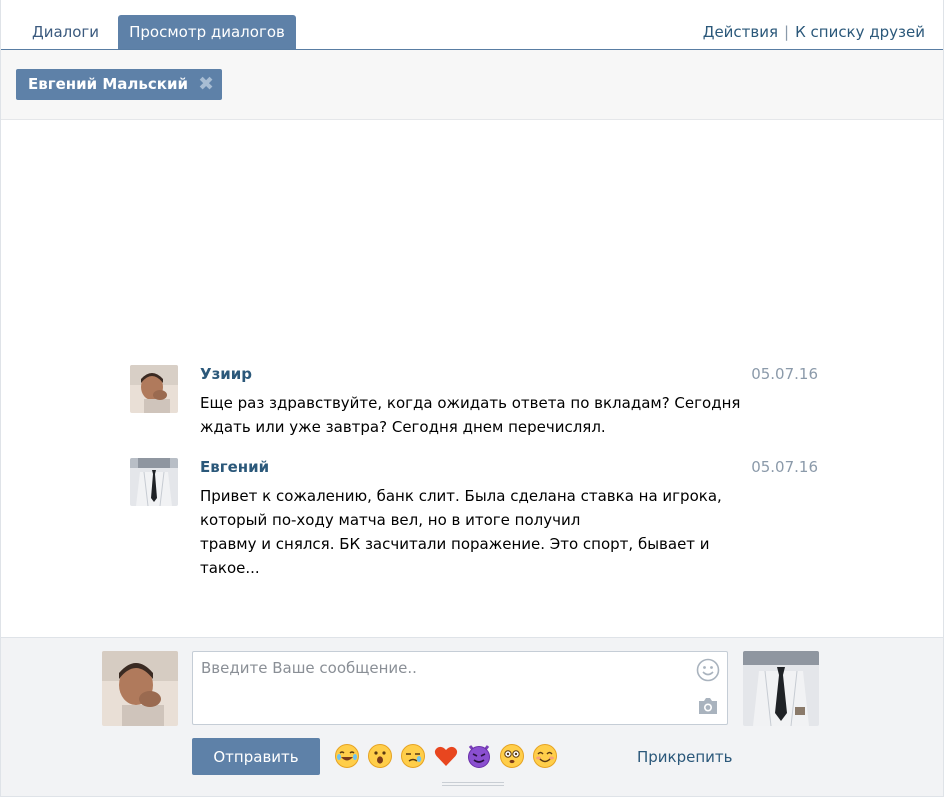  What do you see at coordinates (708, 706) in the screenshot?
I see `camera-icon` at bounding box center [708, 706].